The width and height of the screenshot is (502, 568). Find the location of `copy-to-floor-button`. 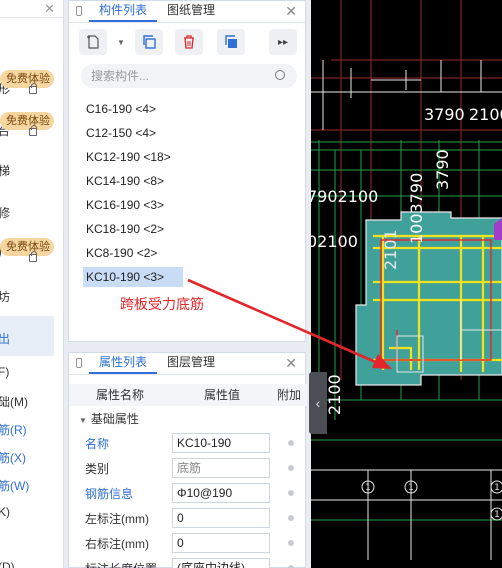

copy-to-floor-button is located at coordinates (231, 42).